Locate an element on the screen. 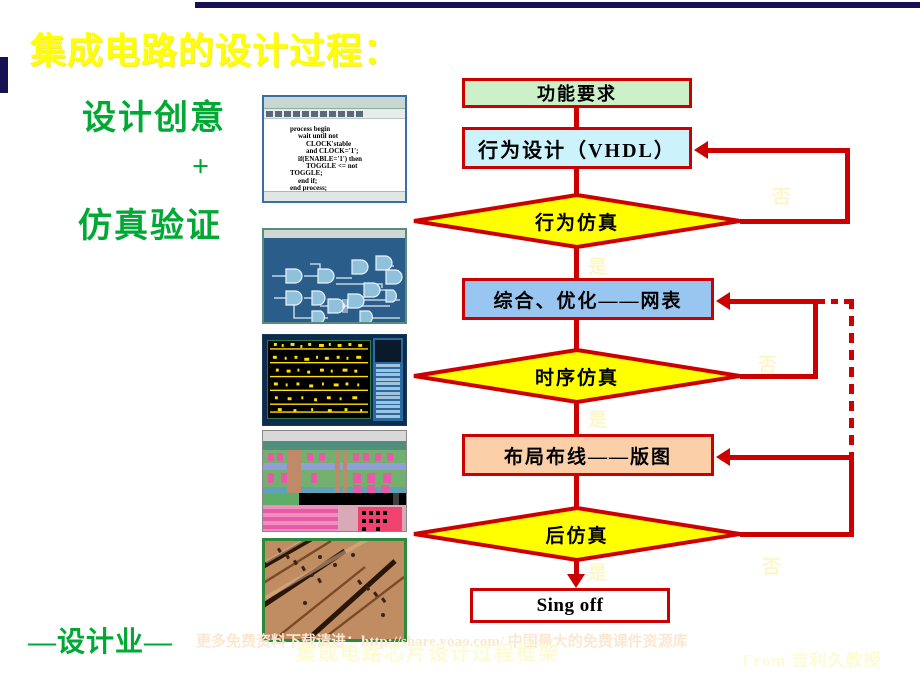 The height and width of the screenshot is (690, 920). connector-place-to-psim is located at coordinates (576, 492).